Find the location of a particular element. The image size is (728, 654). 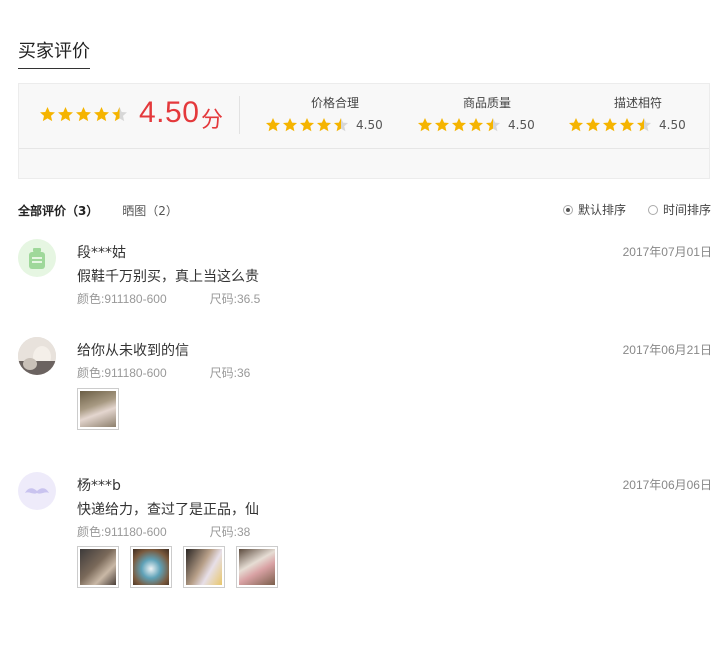

sort-default: 默认排序 is located at coordinates (594, 209).